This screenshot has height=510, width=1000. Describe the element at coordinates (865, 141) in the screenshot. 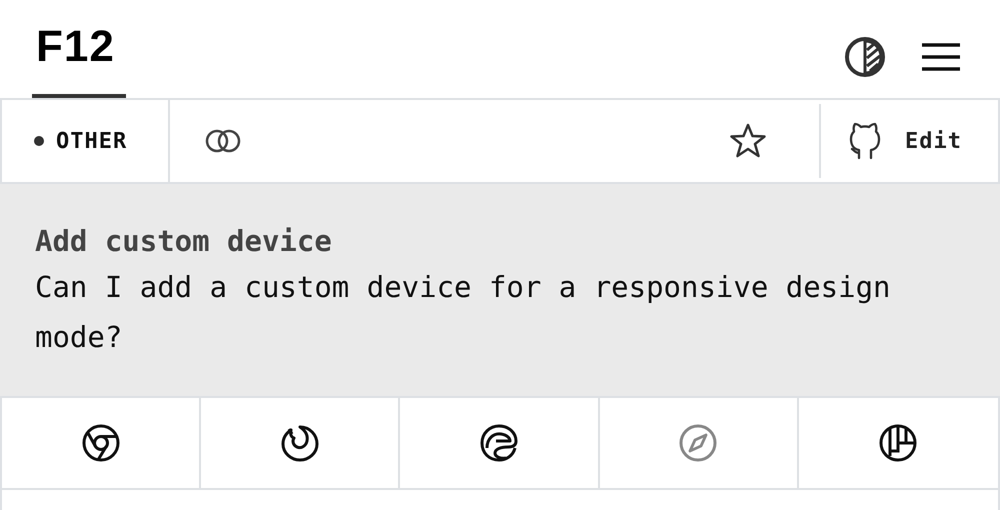

I see `cat-silhouette-icon` at that location.